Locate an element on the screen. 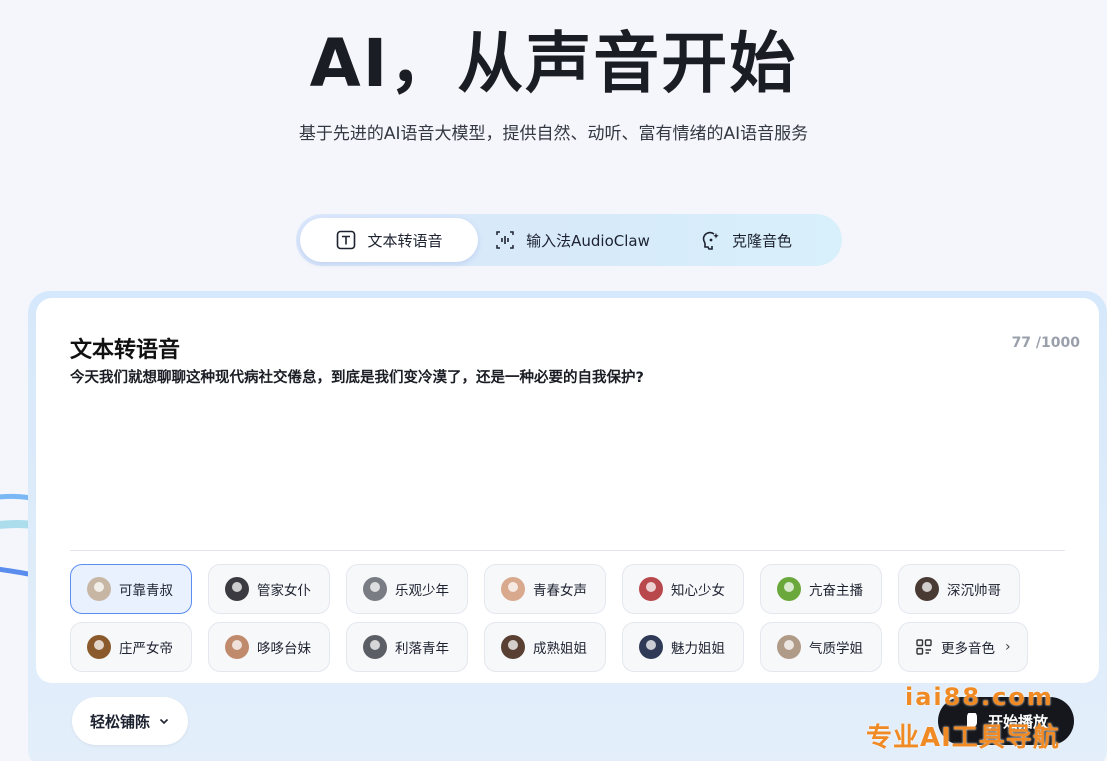  voice-option: 哆哆台妹 is located at coordinates (269, 647).